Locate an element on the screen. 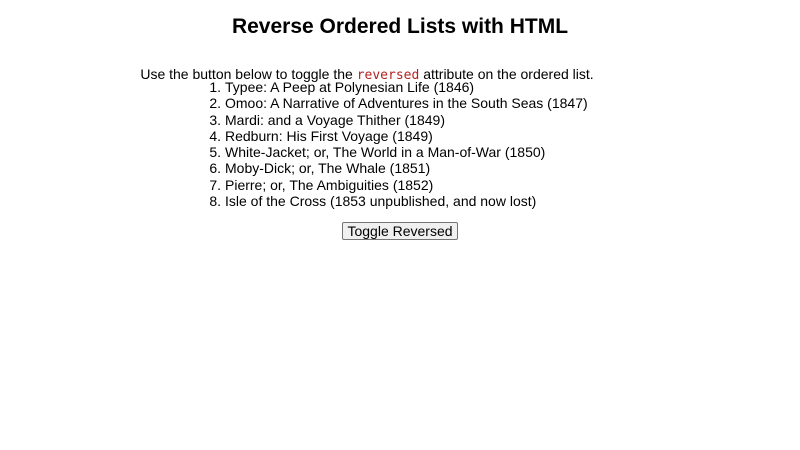 The image size is (800, 450). list-item-number: 5. is located at coordinates (215, 152).